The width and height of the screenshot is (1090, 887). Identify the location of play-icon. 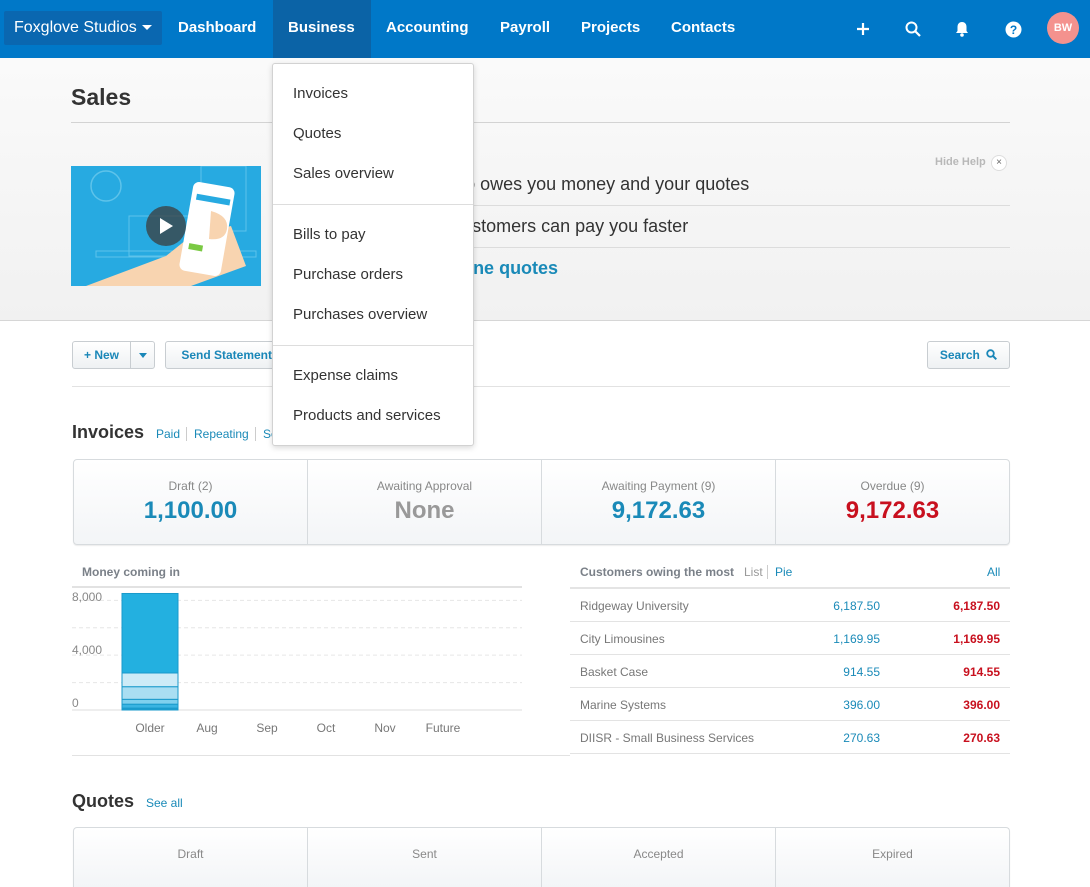
(166, 226).